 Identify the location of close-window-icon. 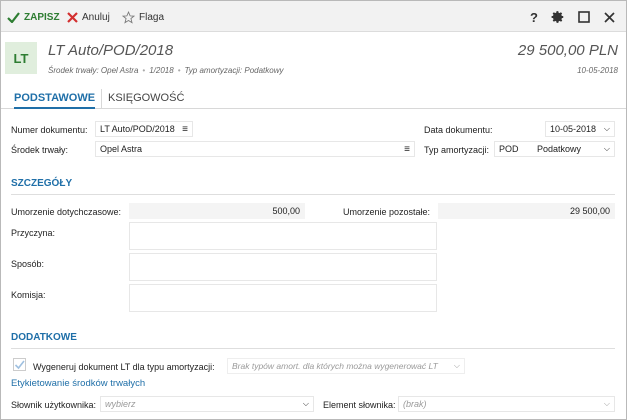
(609, 17).